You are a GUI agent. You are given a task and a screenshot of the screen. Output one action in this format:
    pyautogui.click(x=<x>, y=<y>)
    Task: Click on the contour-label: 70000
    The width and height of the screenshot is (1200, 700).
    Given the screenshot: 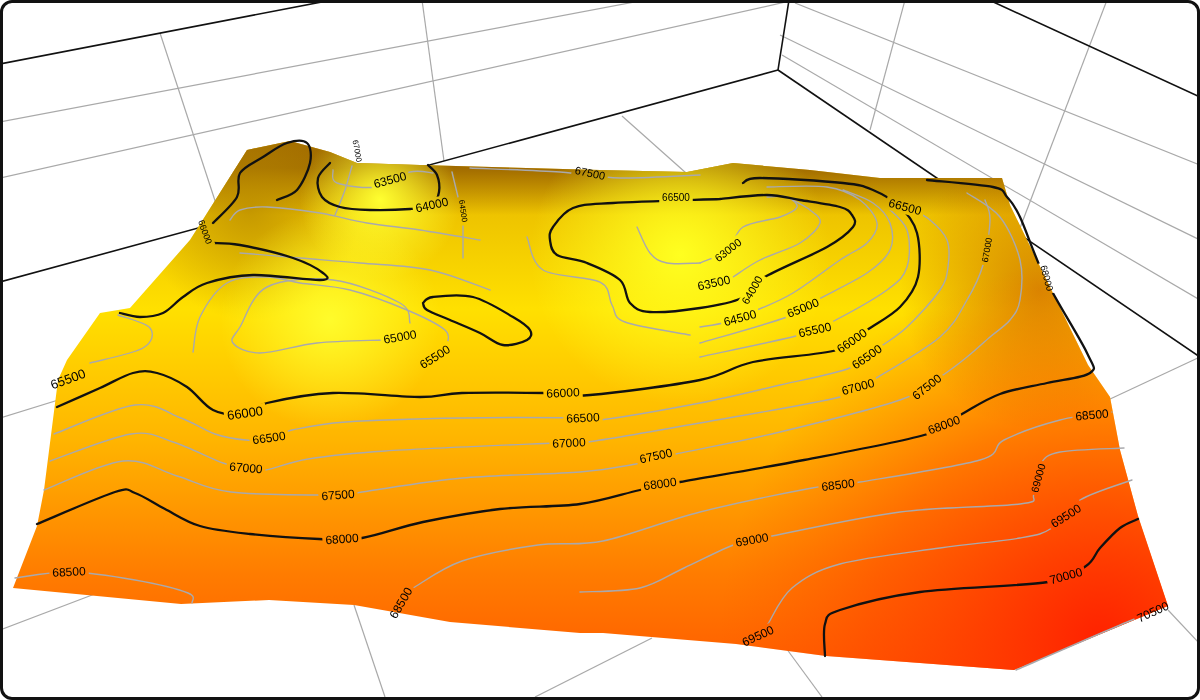 What is the action you would take?
    pyautogui.click(x=1066, y=576)
    